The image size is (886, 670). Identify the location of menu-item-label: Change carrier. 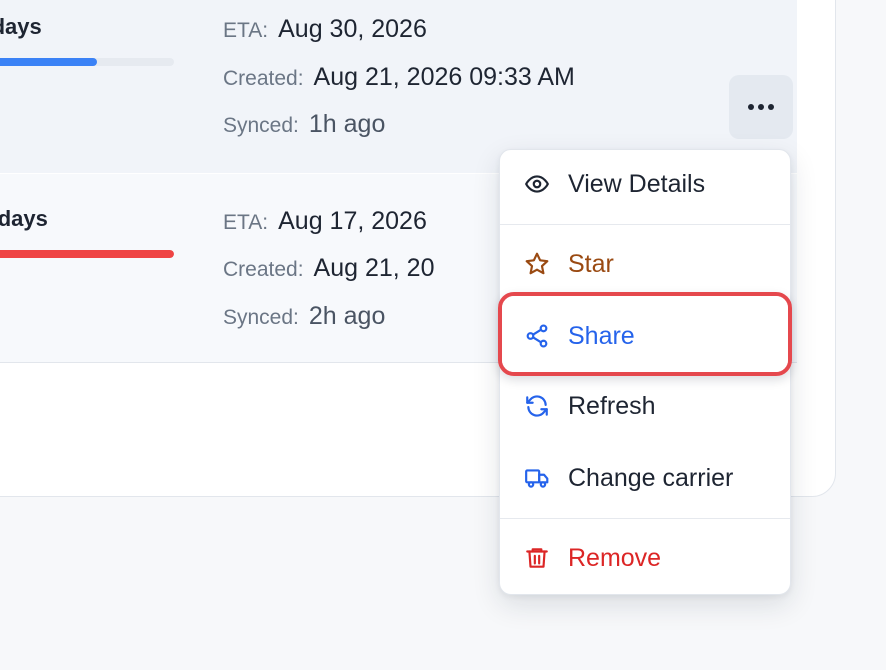
(651, 477).